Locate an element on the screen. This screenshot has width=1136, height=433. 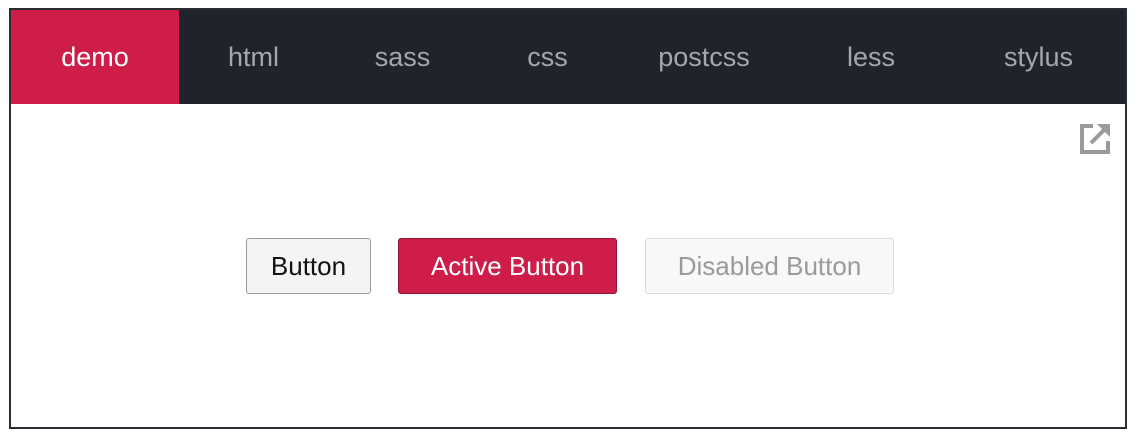
open-in-new-window-icon is located at coordinates (1095, 139).